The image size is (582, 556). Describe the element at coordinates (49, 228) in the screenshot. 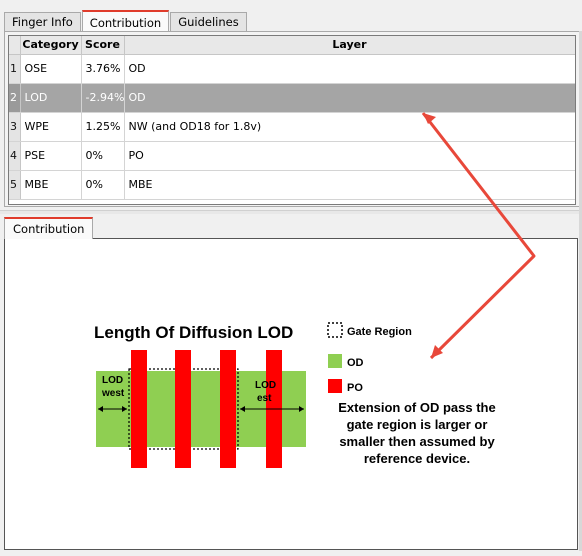

I see `tab-contribution-detail: Contribution` at that location.